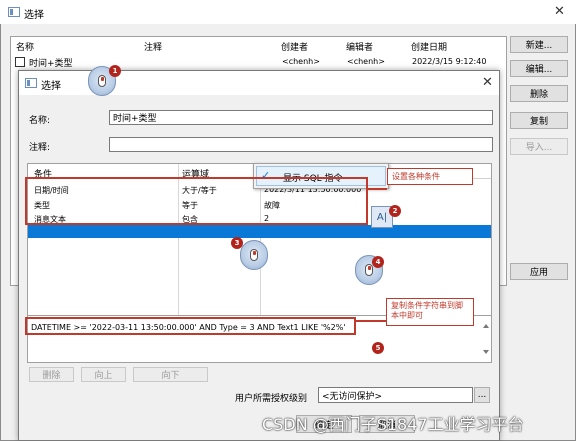 The image size is (576, 441). I want to click on list-row: 时间+类型 <chenh> <chenh> 2022/3/15 9:12:40, so click(258, 61).